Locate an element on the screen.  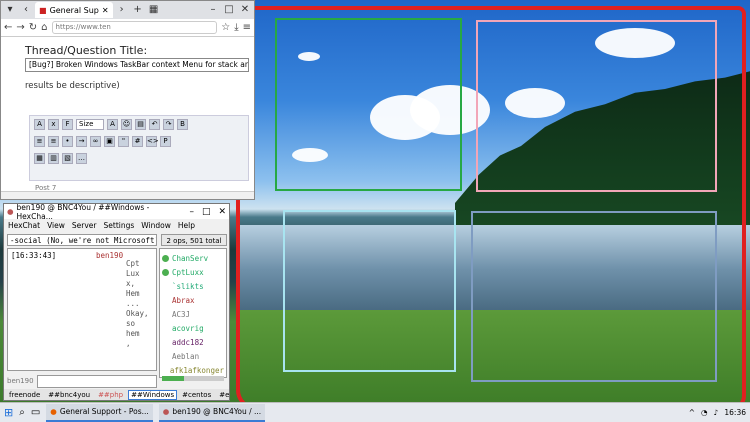
log-timestamp: [16:33:43] is located at coordinates (34, 255).